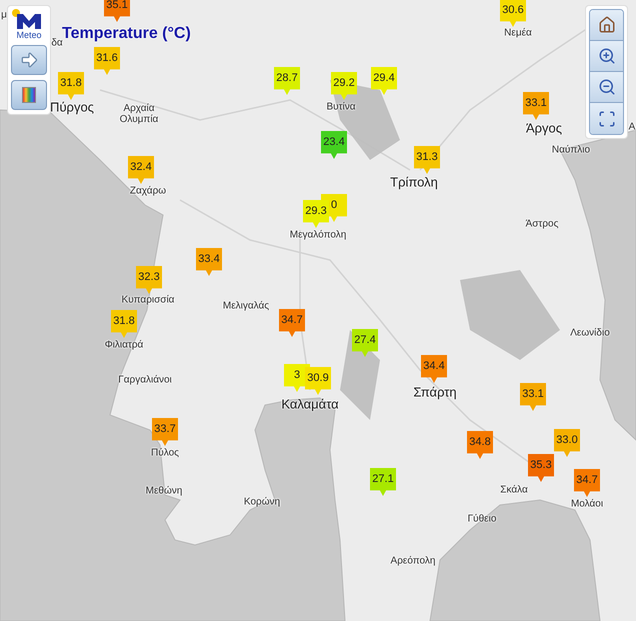  What do you see at coordinates (334, 145) in the screenshot?
I see `temperature-marker: 23.4` at bounding box center [334, 145].